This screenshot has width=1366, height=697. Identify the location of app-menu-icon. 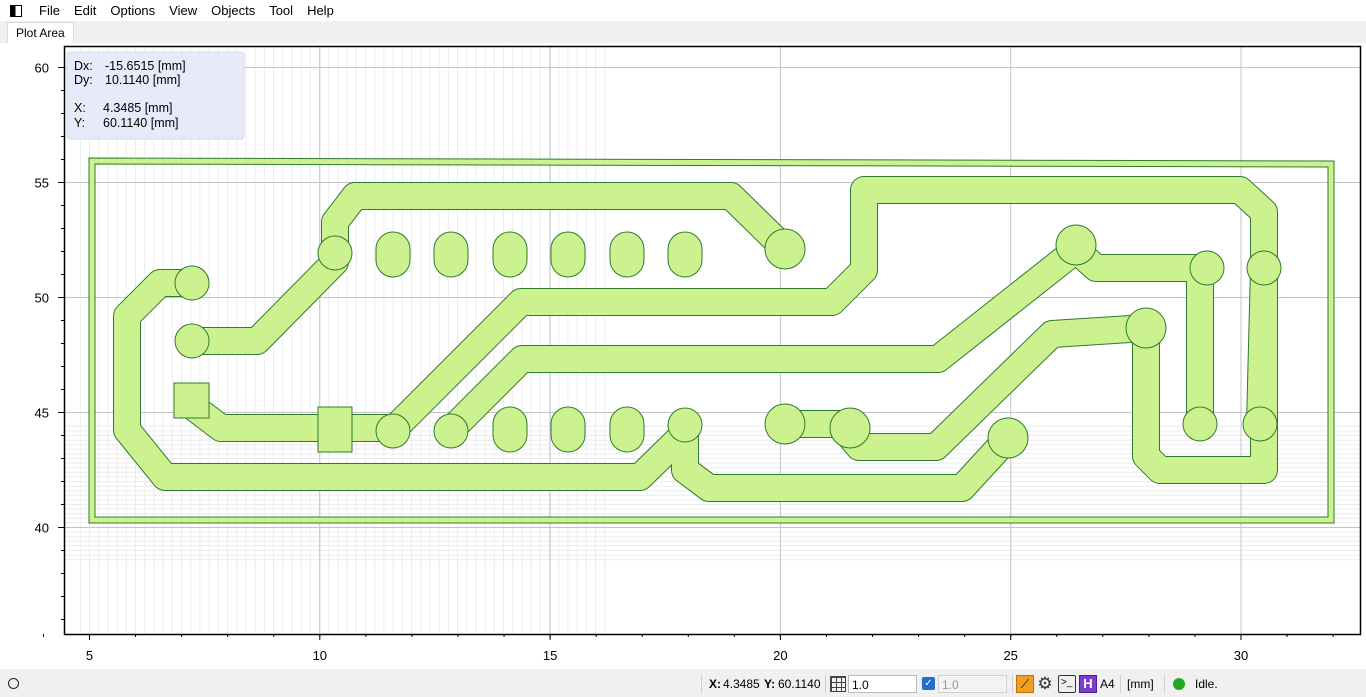
(16, 10).